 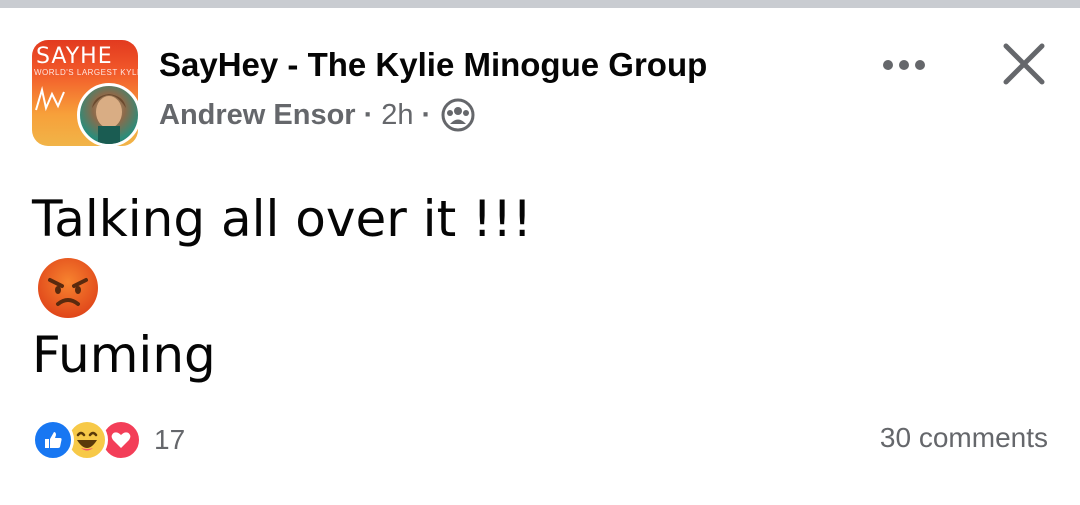 What do you see at coordinates (540, 4) in the screenshot?
I see `top-divider-bar` at bounding box center [540, 4].